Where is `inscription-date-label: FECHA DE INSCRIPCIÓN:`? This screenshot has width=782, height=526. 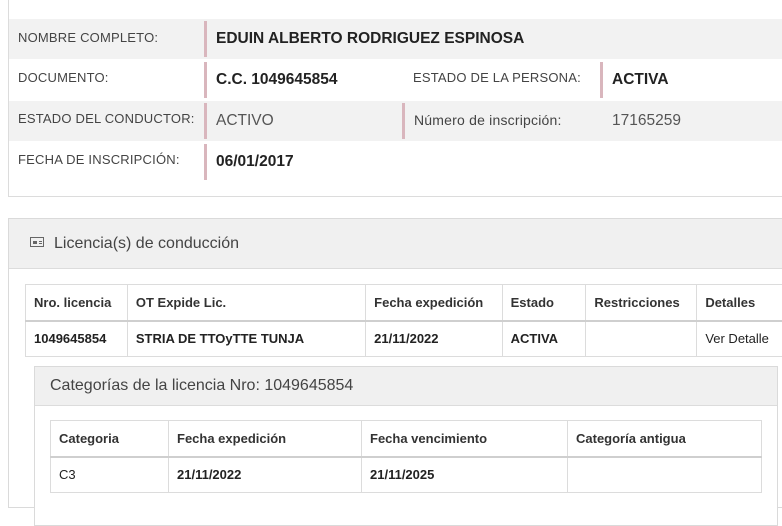
inscription-date-label: FECHA DE INSCRIPCIÓN: is located at coordinates (99, 159).